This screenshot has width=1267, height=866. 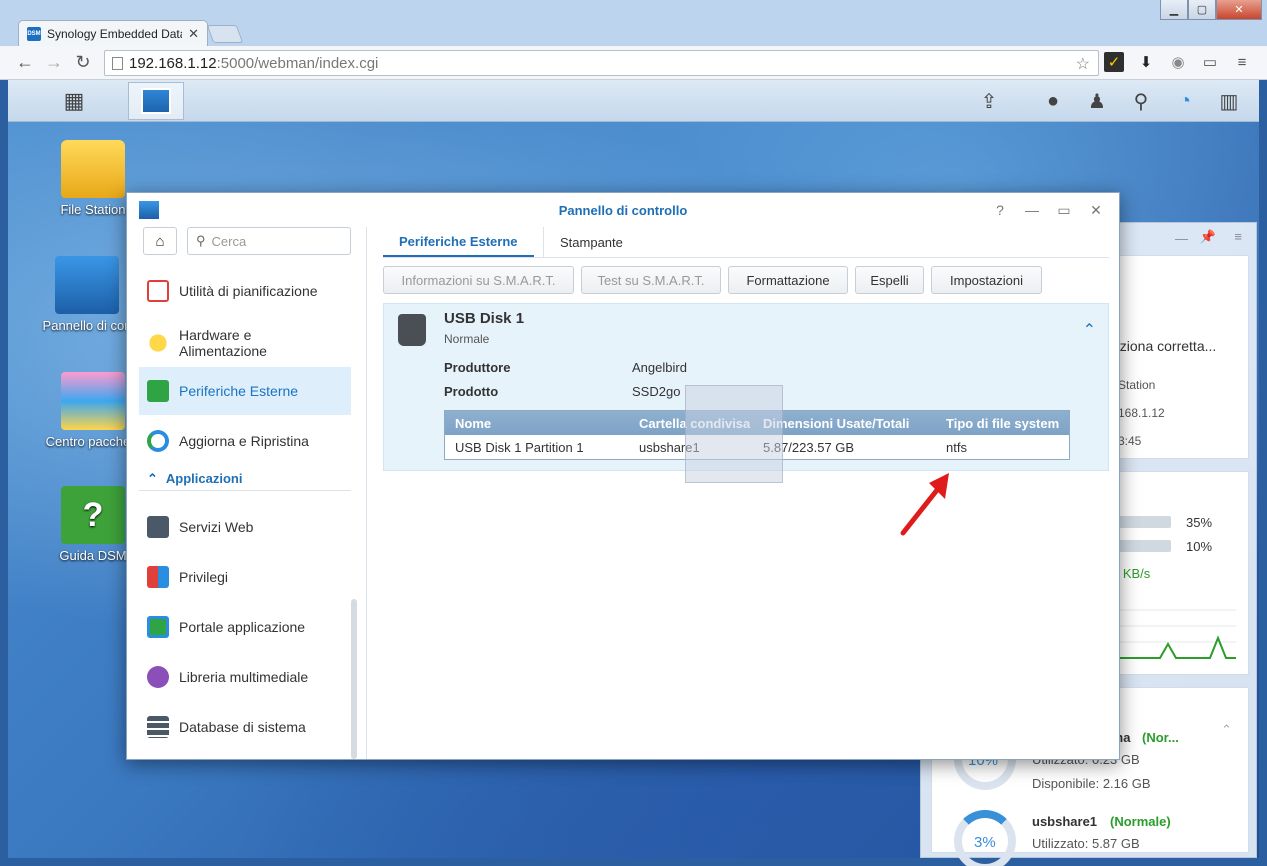 What do you see at coordinates (245, 479) in the screenshot?
I see `section-applications: ⌃ Applicazioni` at bounding box center [245, 479].